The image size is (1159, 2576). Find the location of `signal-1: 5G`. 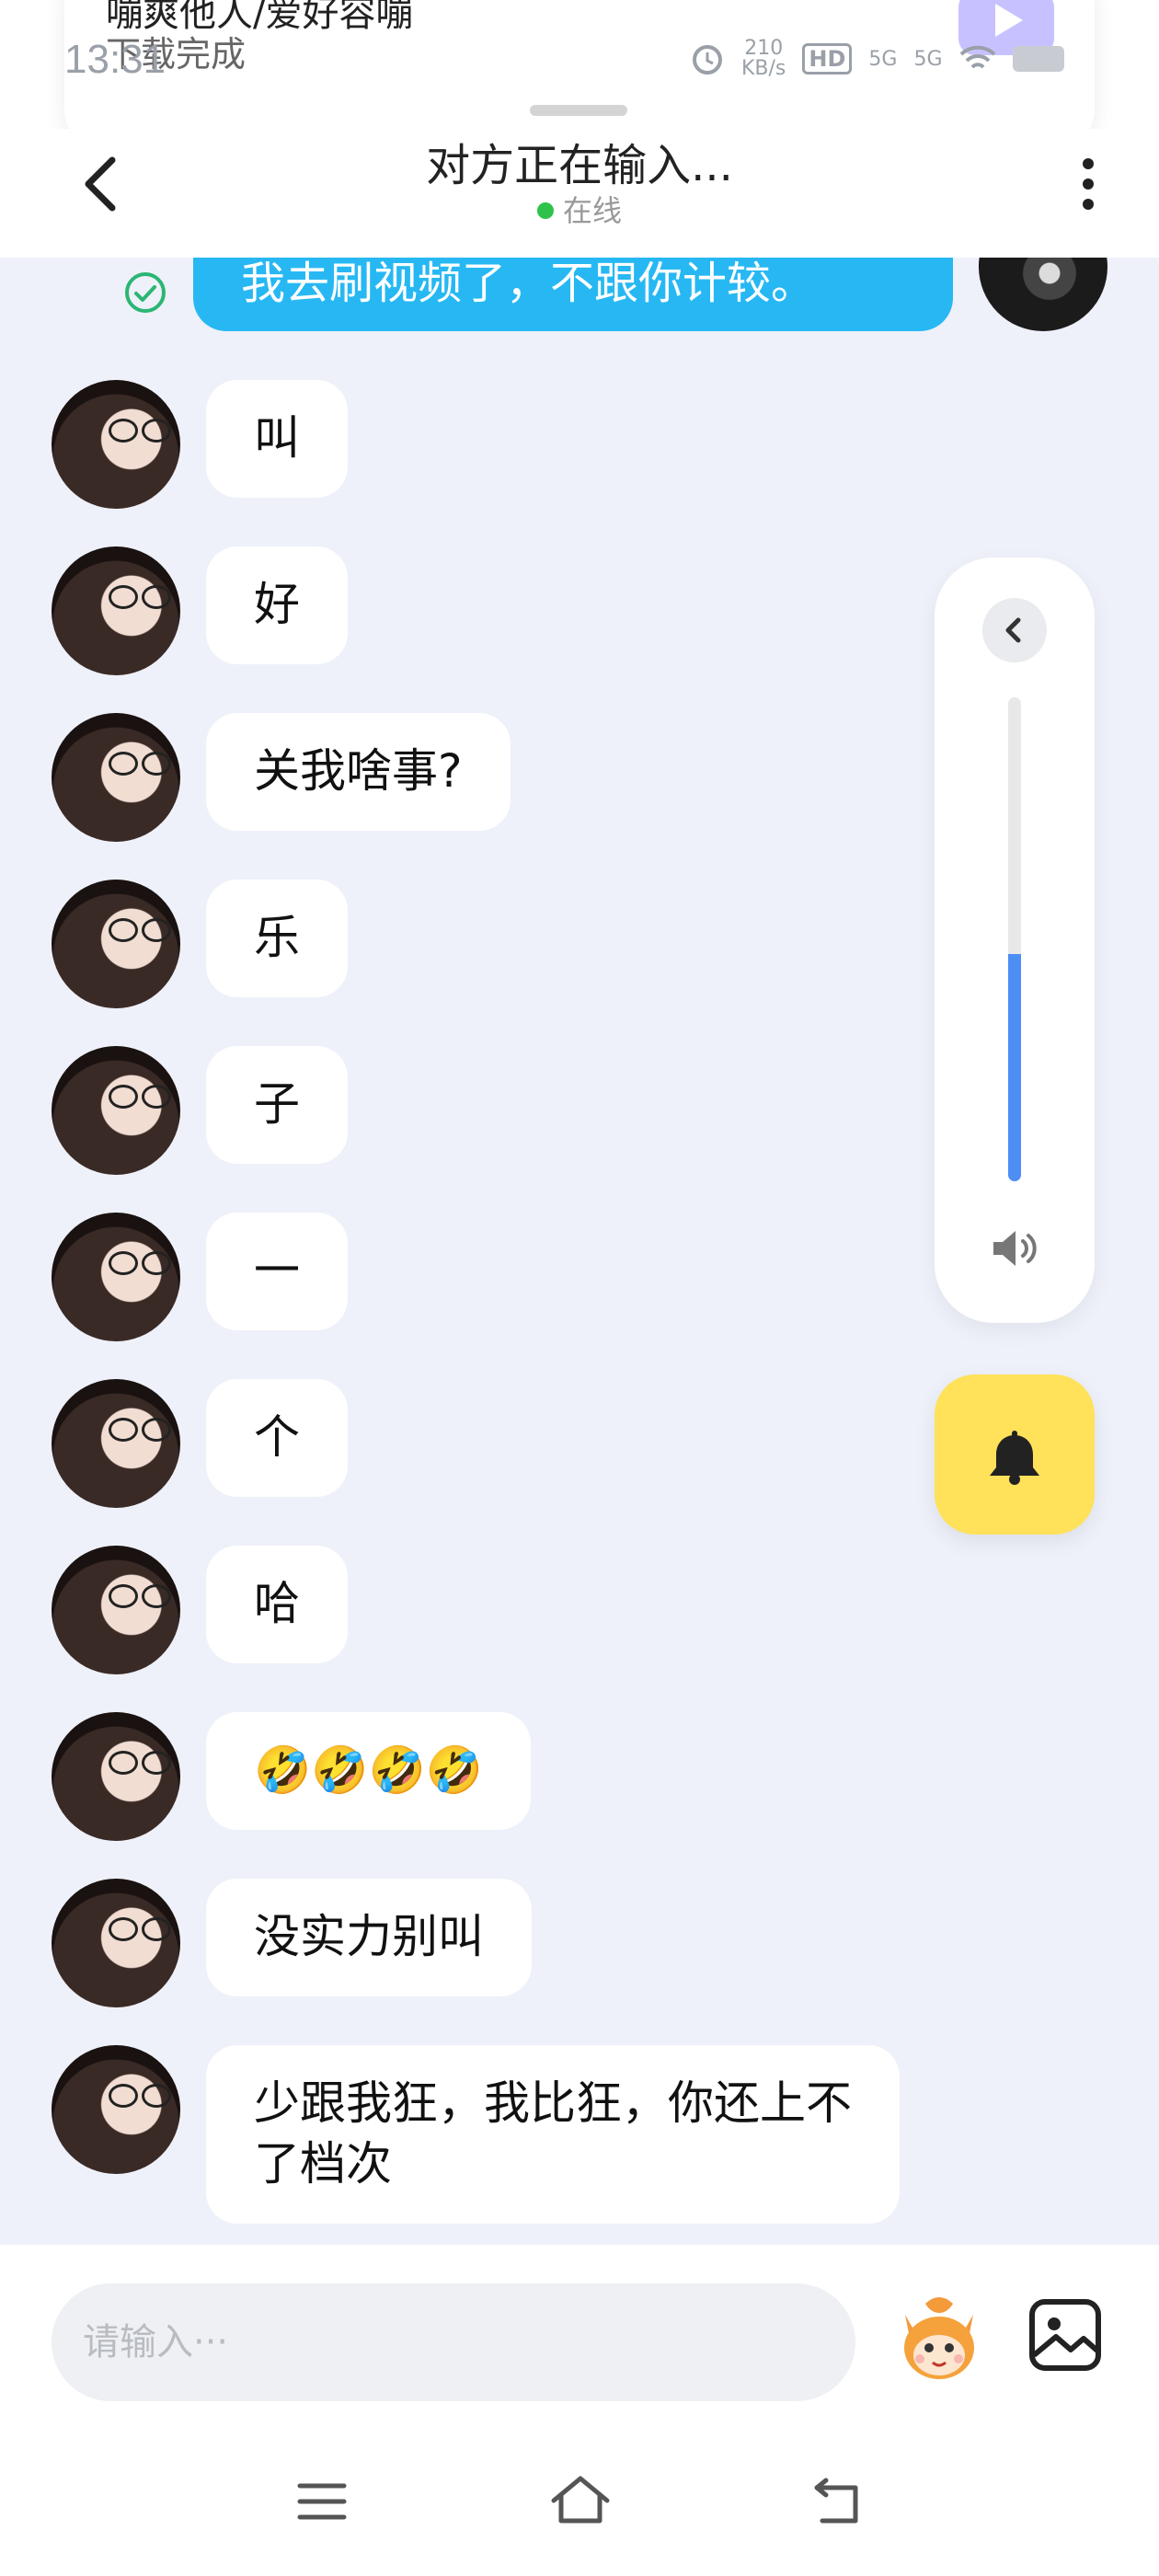

signal-1: 5G is located at coordinates (883, 59).